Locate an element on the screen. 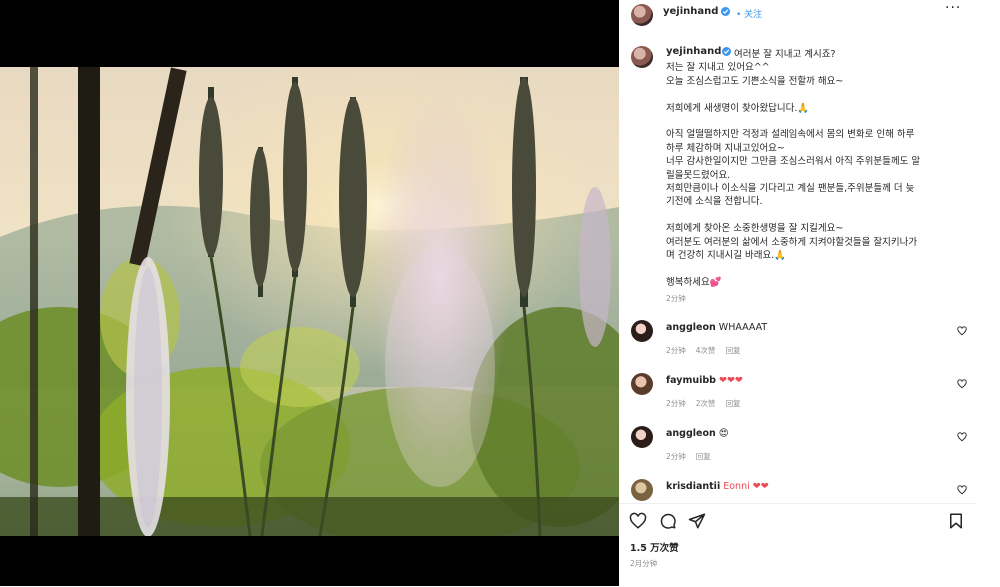 The image size is (1000, 587). comment-likes: 2次赞 is located at coordinates (706, 403).